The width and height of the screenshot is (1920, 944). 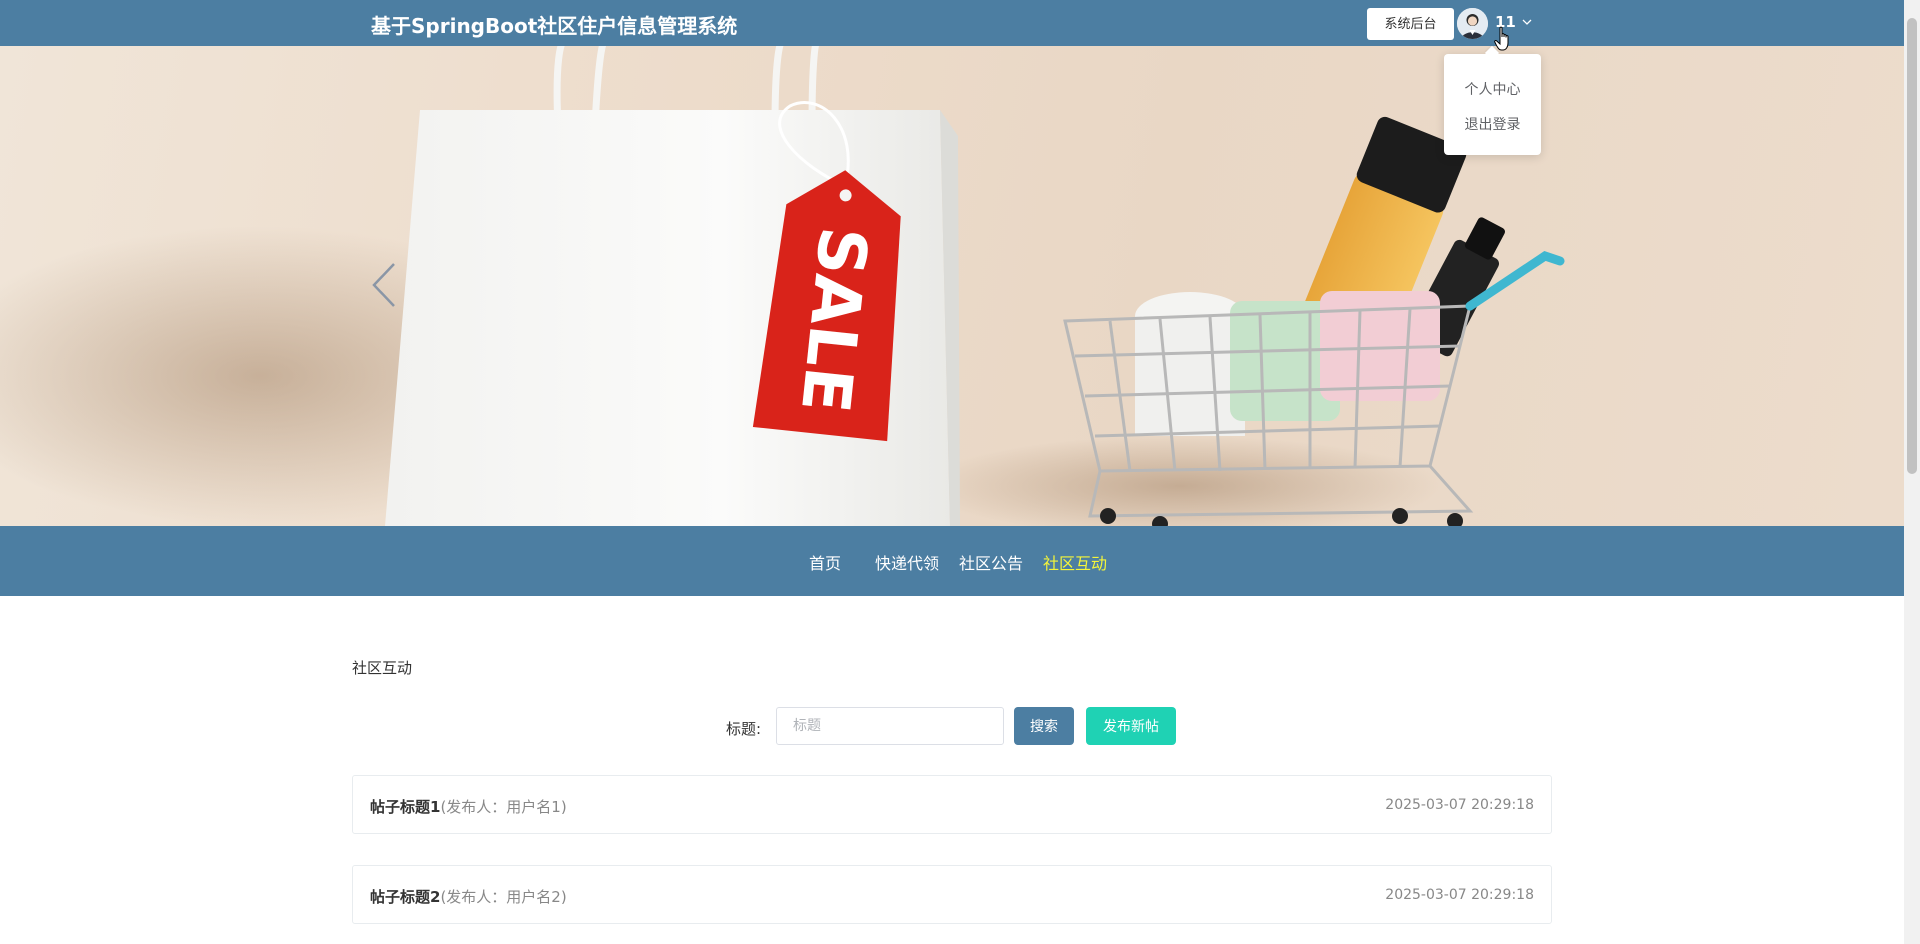 What do you see at coordinates (890, 726) in the screenshot?
I see `title-search-input` at bounding box center [890, 726].